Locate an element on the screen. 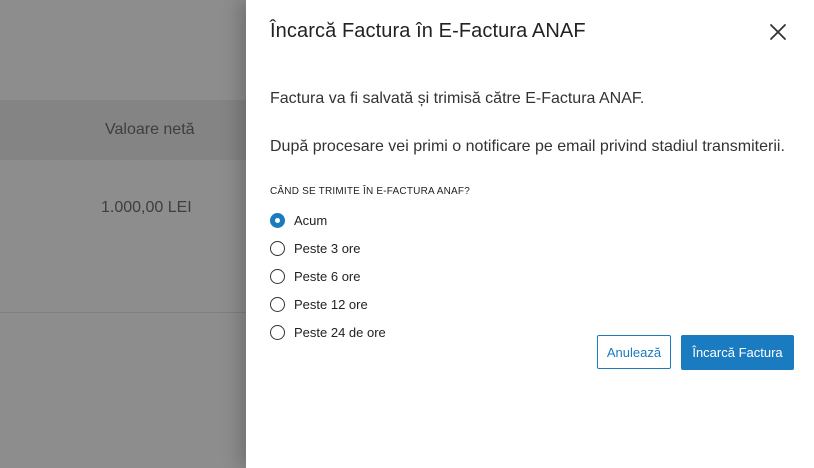  radio-label: Peste 6 ore is located at coordinates (327, 276).